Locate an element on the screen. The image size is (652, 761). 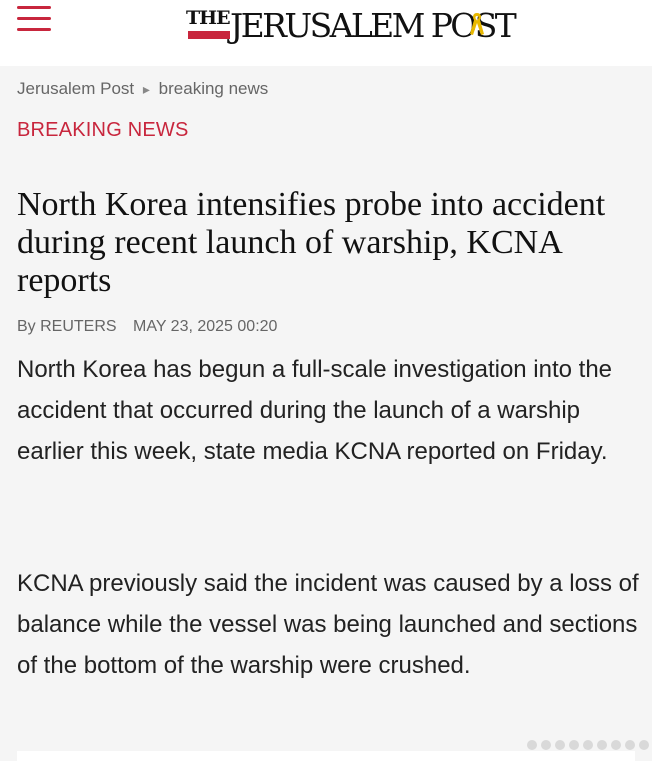
hamburger-menu-icon is located at coordinates (34, 18).